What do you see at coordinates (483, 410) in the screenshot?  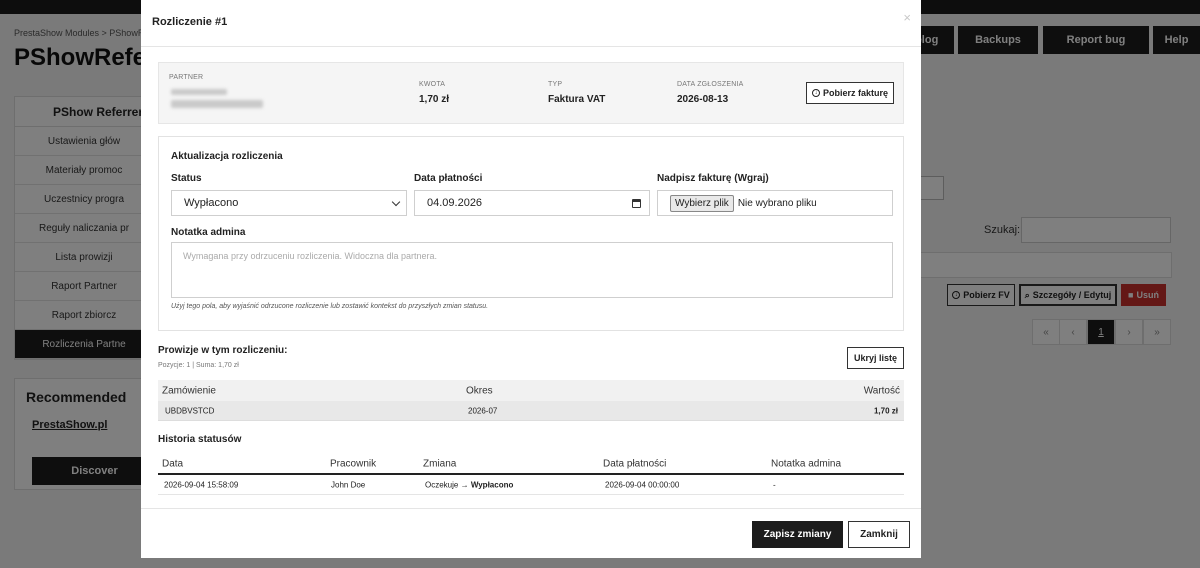 I see `order-period: 2026-07` at bounding box center [483, 410].